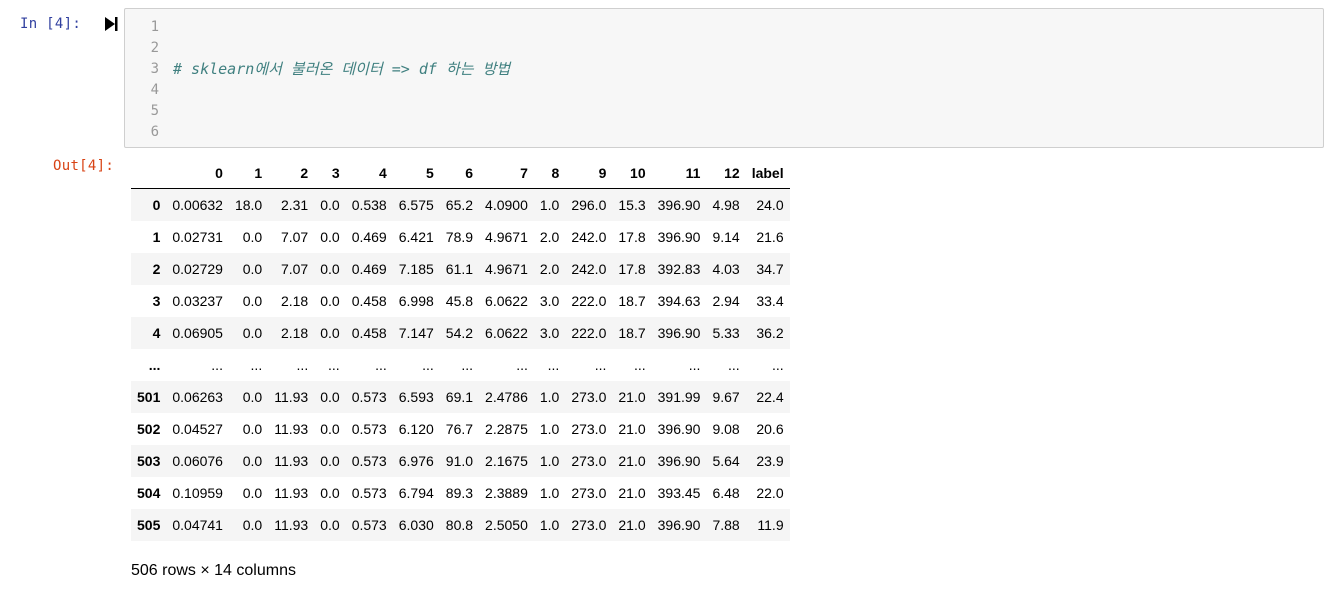  I want to click on column-header: 8, so click(549, 173).